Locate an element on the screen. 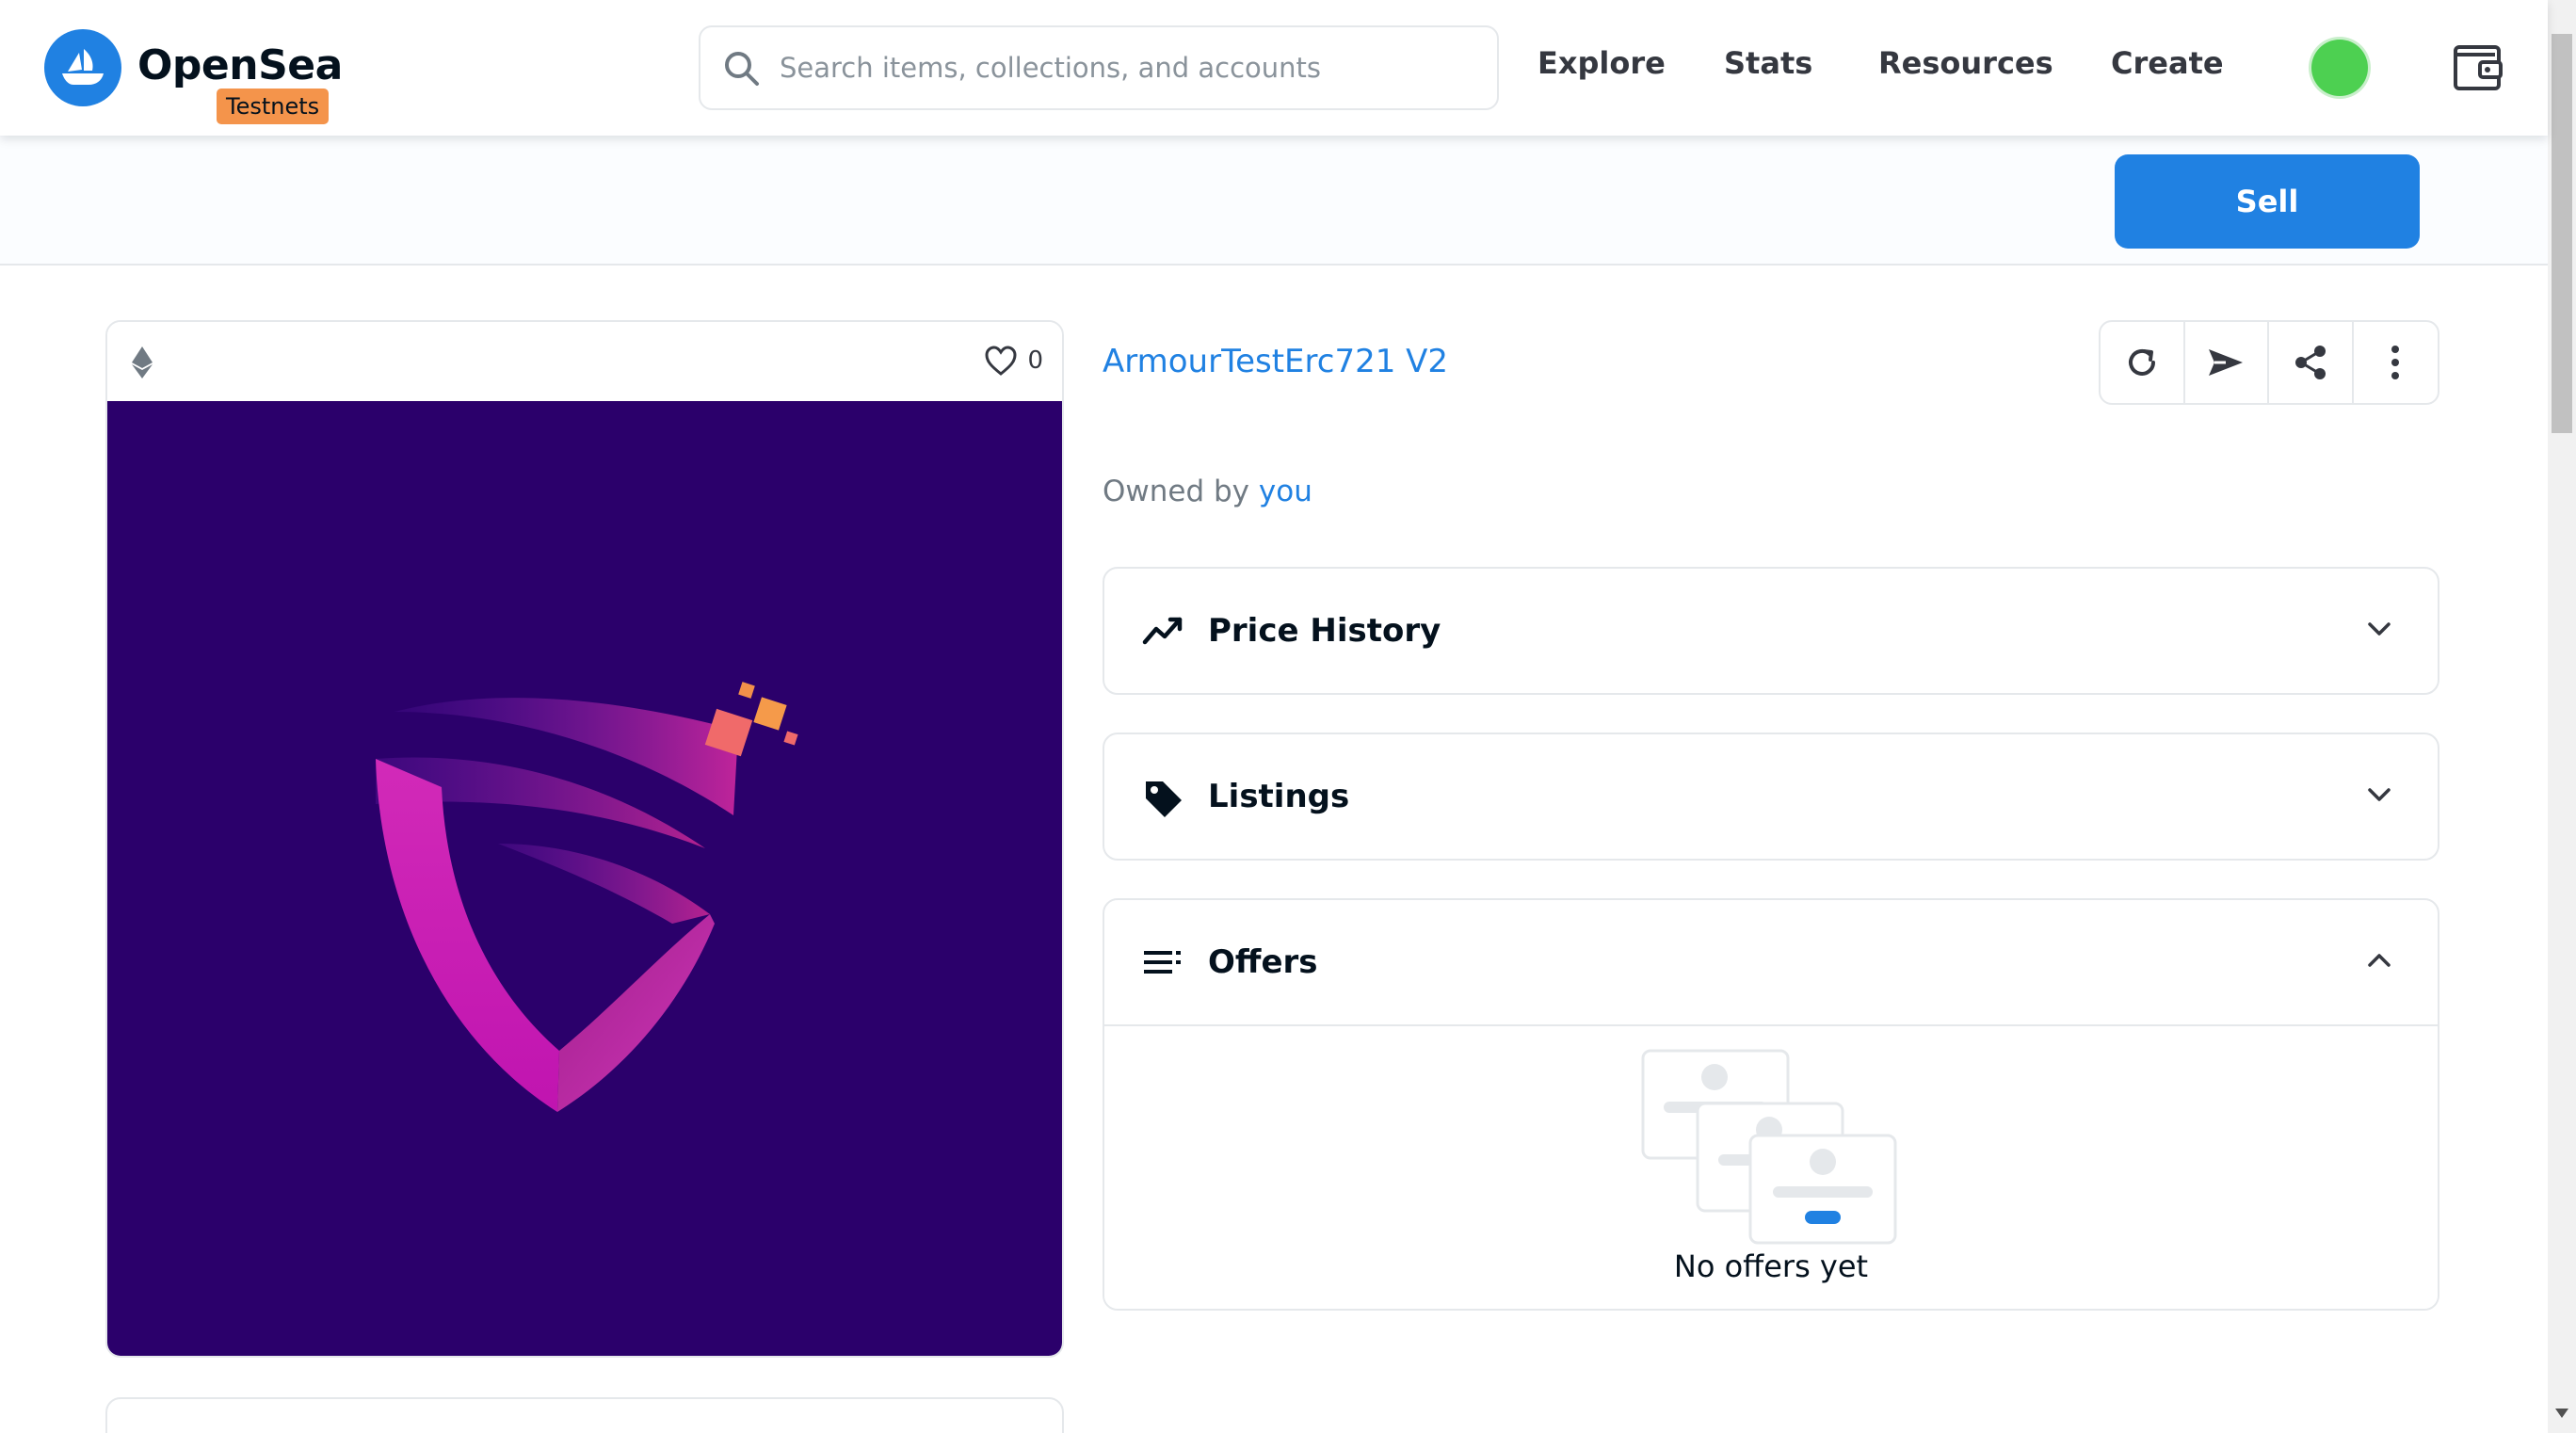  price-history-panel: Price History is located at coordinates (1771, 631).